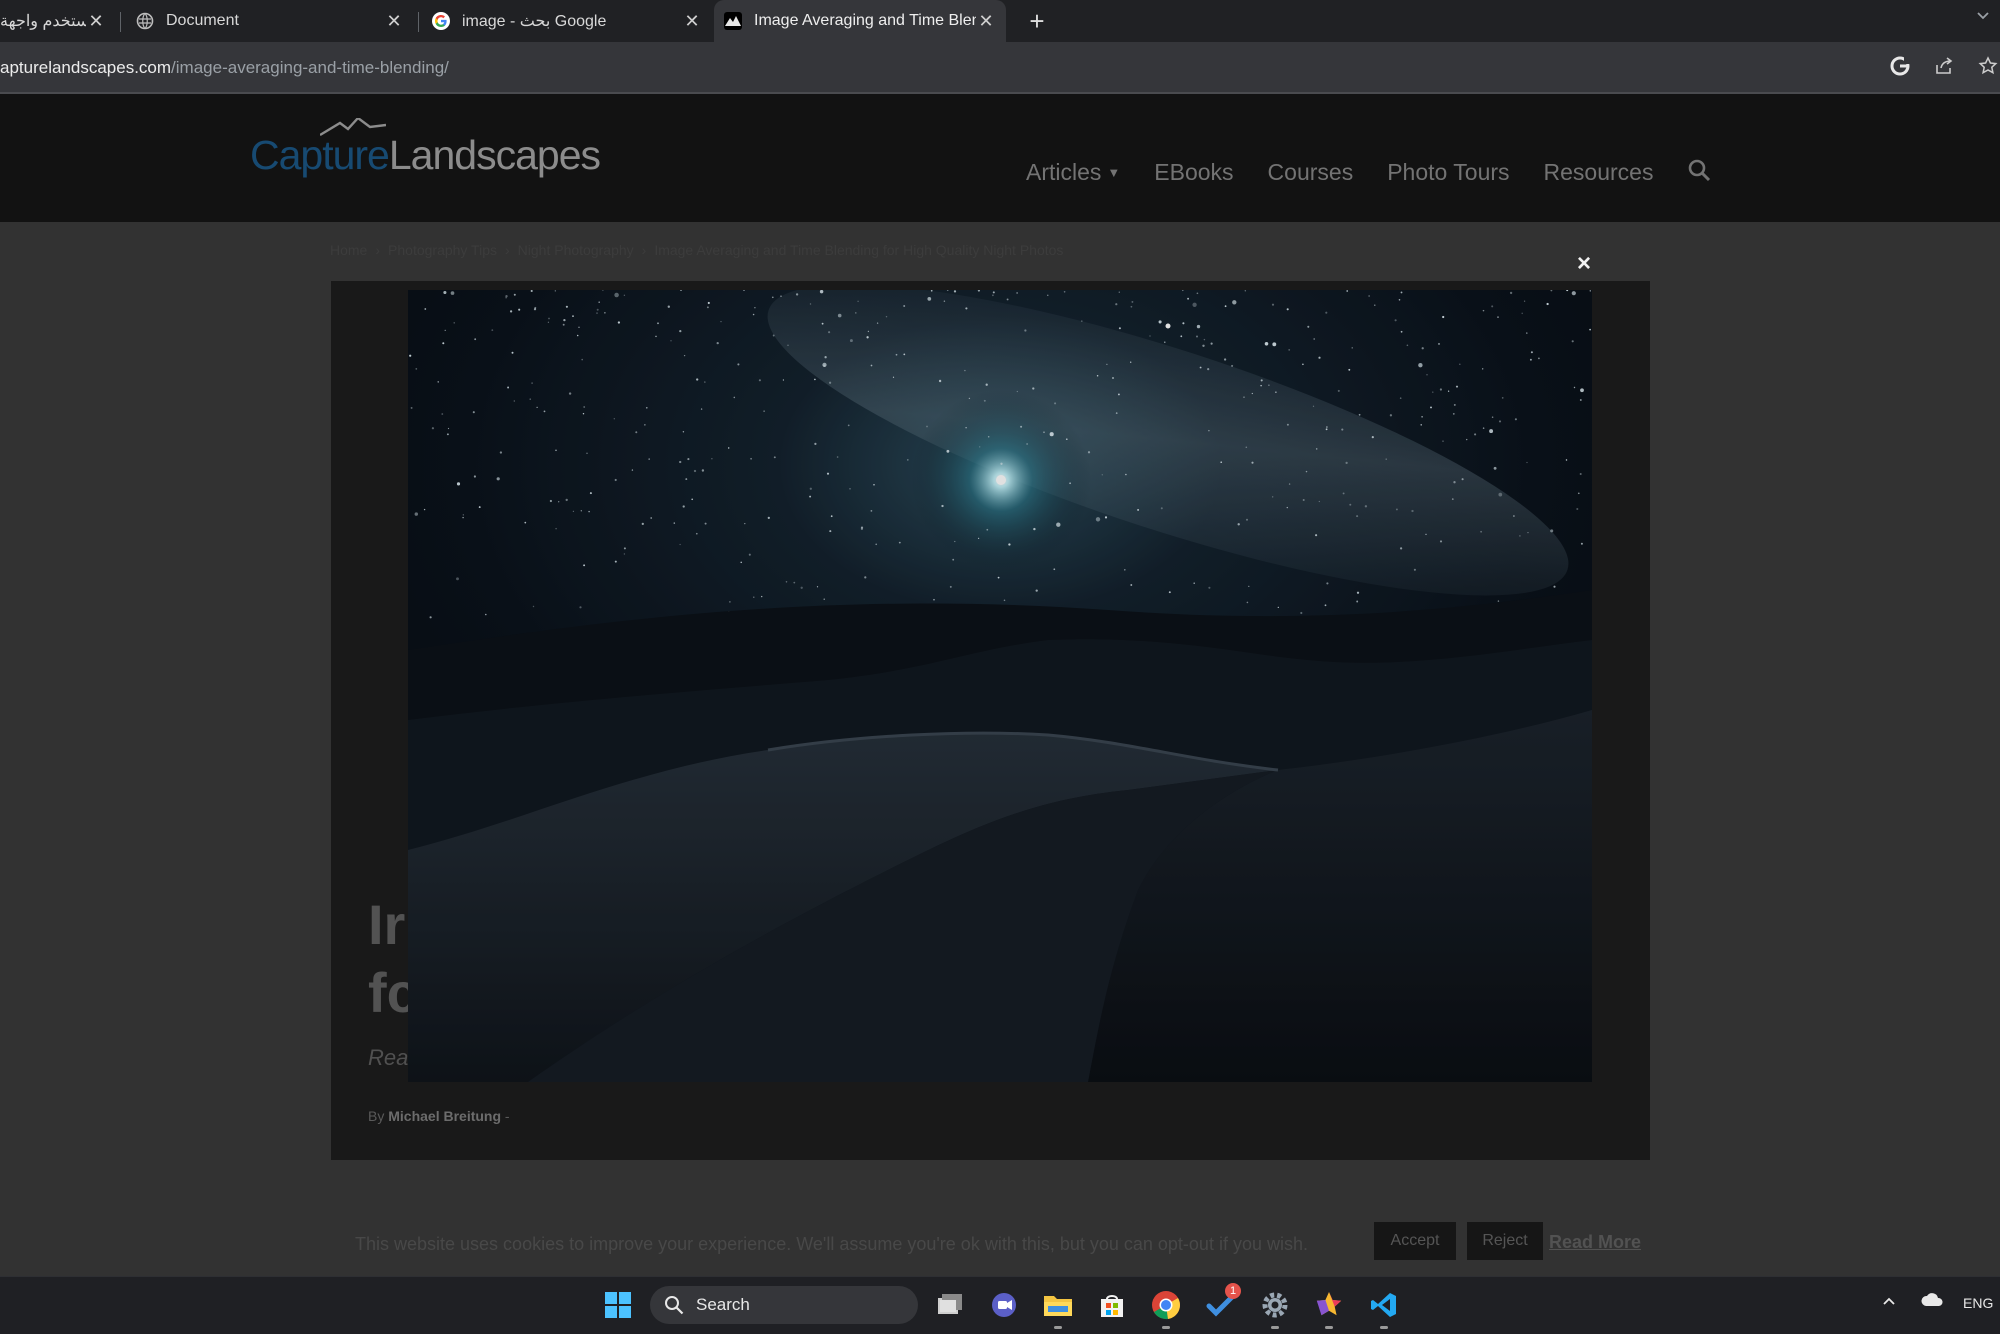 The width and height of the screenshot is (2000, 1334). I want to click on capture-landscapes-favicon, so click(733, 21).